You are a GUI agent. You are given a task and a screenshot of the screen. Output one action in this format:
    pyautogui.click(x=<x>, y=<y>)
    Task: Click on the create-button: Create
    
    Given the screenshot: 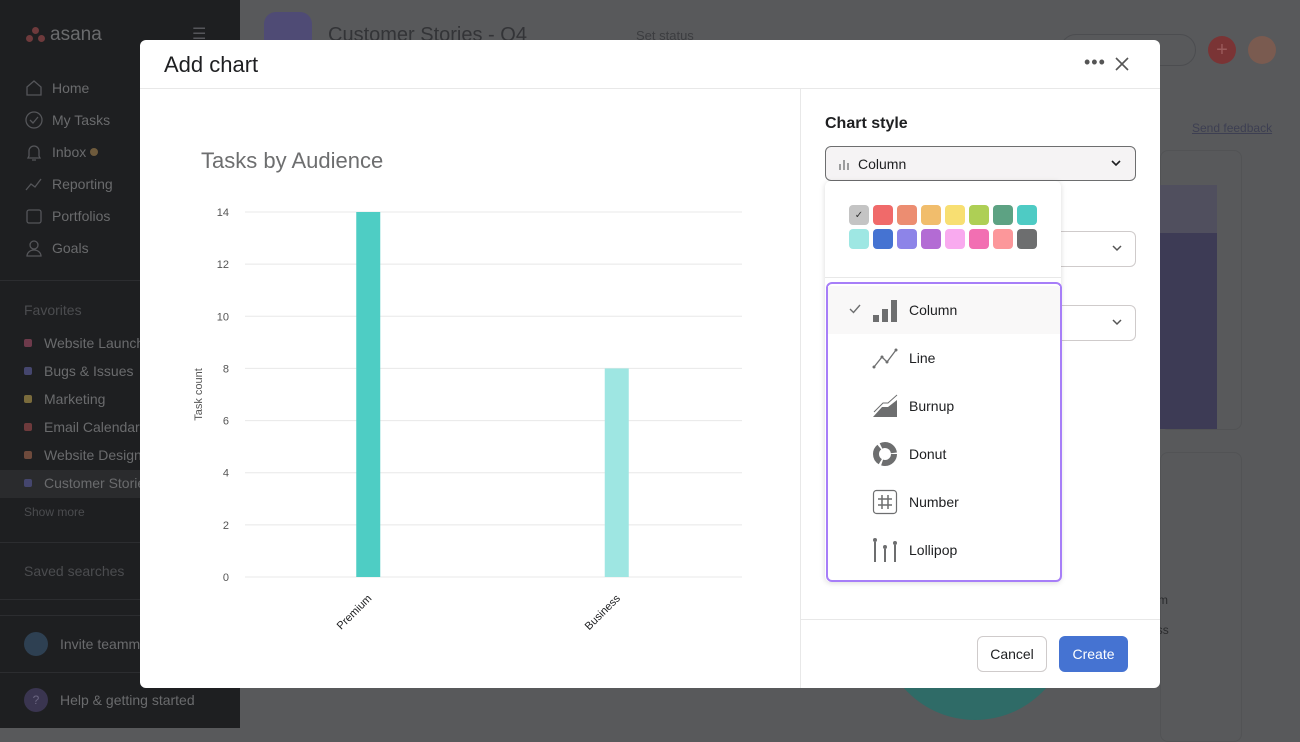 What is the action you would take?
    pyautogui.click(x=1093, y=654)
    